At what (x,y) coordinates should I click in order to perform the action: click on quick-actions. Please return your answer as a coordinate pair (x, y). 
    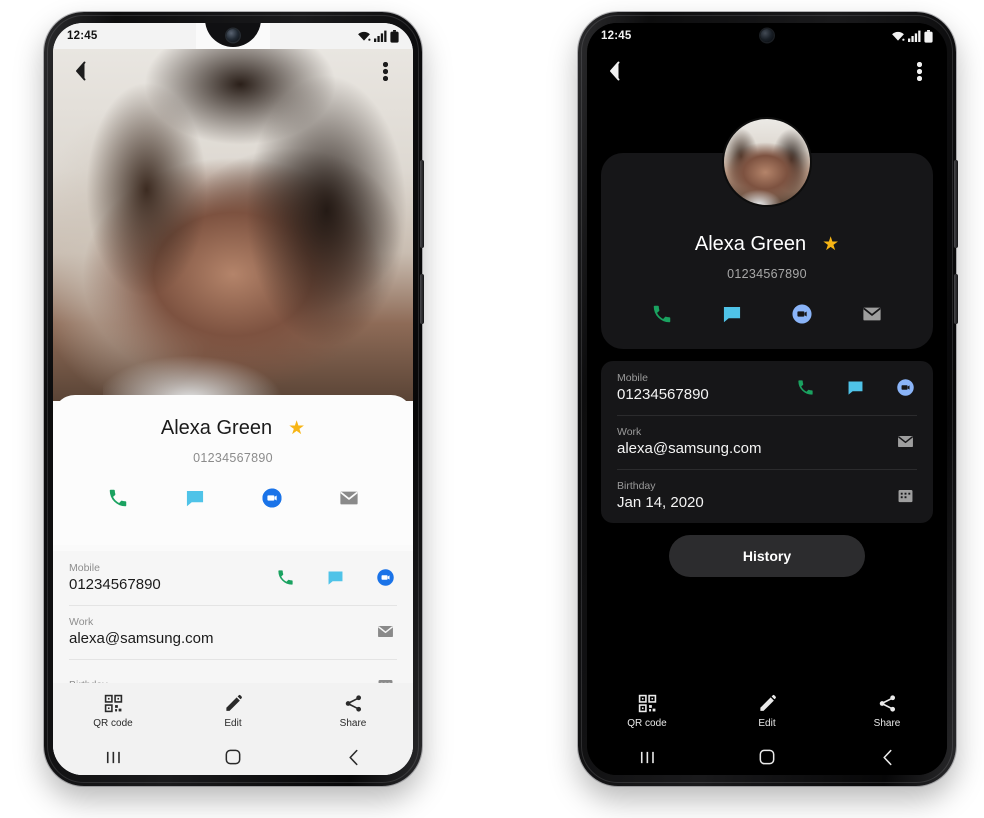
    Looking at the image, I should click on (233, 498).